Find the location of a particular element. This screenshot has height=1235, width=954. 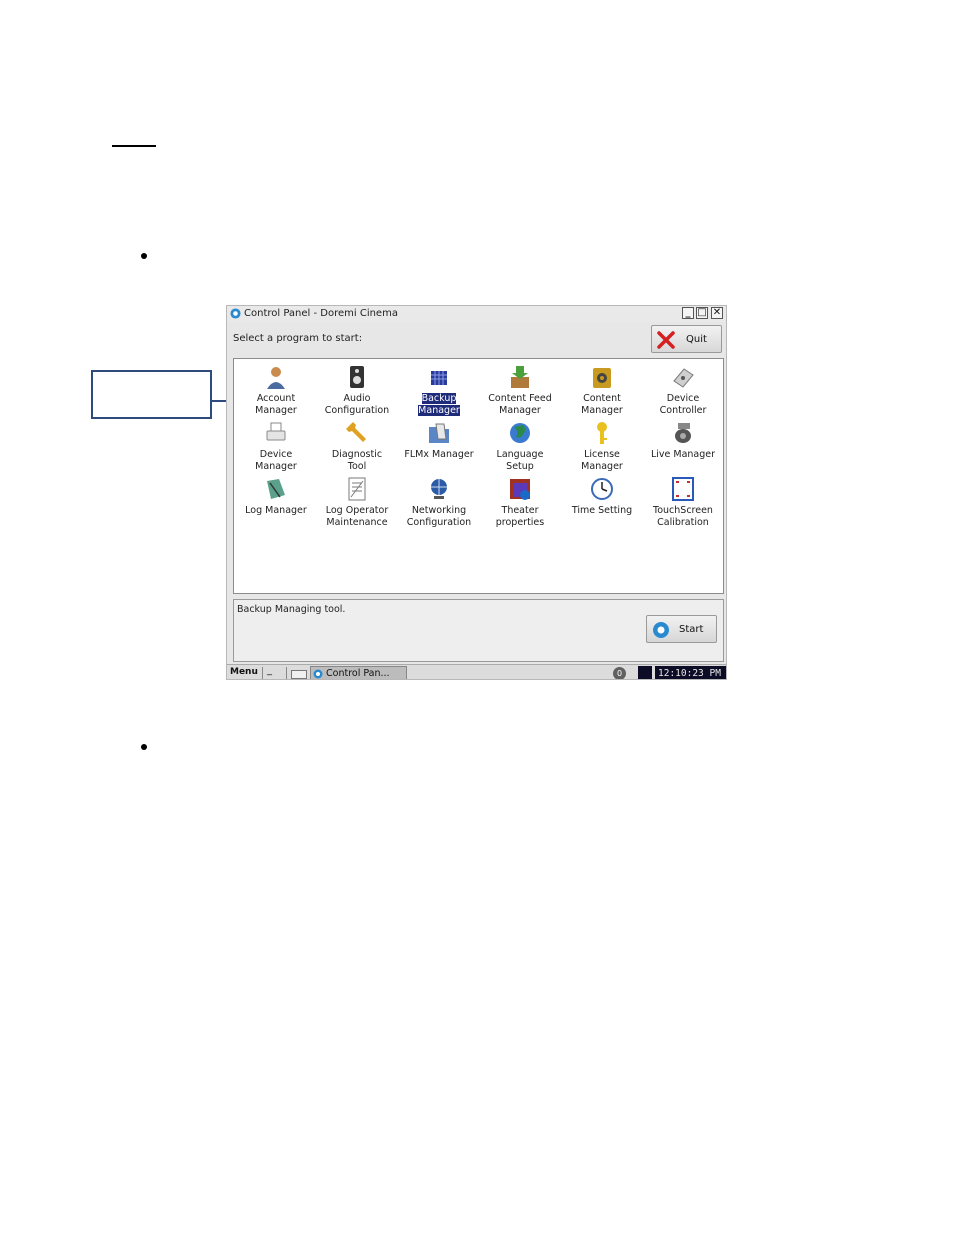

folder-icon is located at coordinates (439, 433).